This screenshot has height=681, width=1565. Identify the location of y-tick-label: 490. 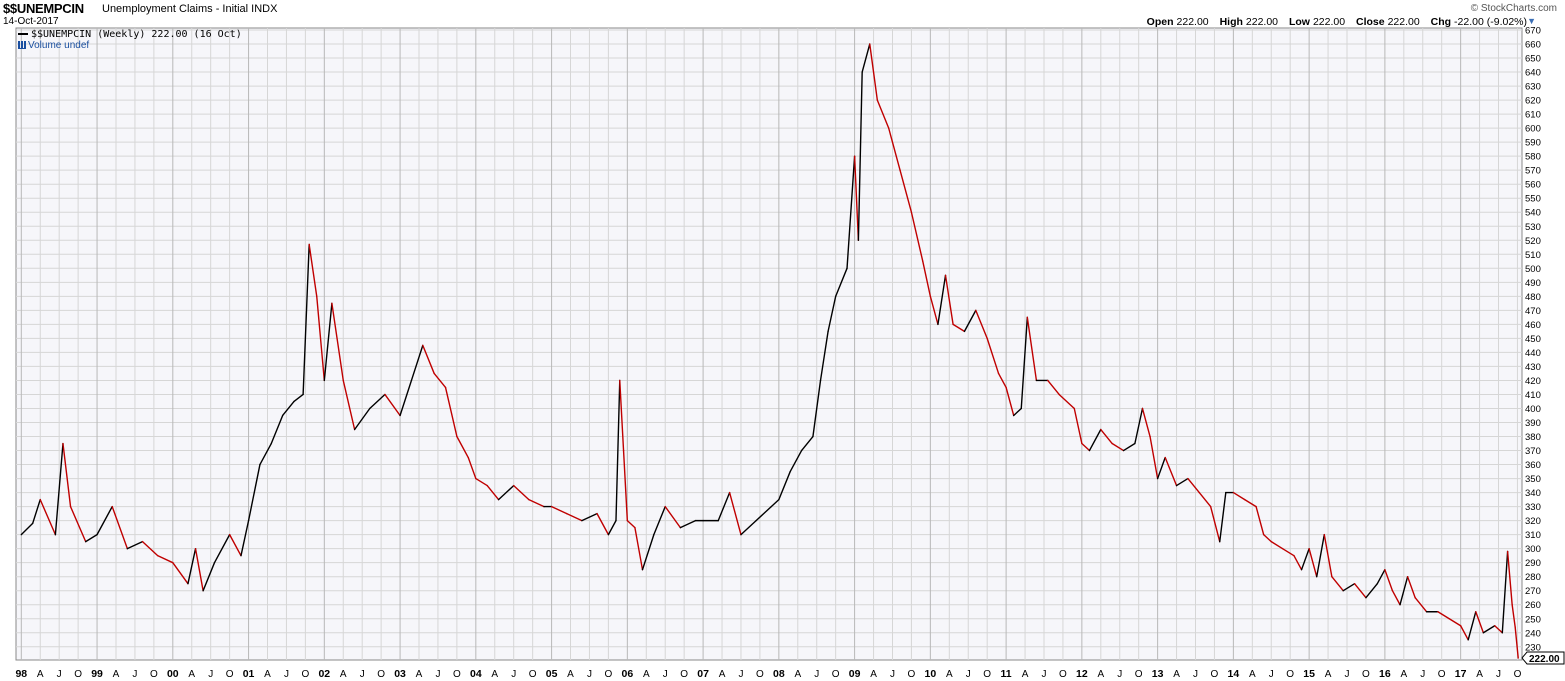
(1533, 283).